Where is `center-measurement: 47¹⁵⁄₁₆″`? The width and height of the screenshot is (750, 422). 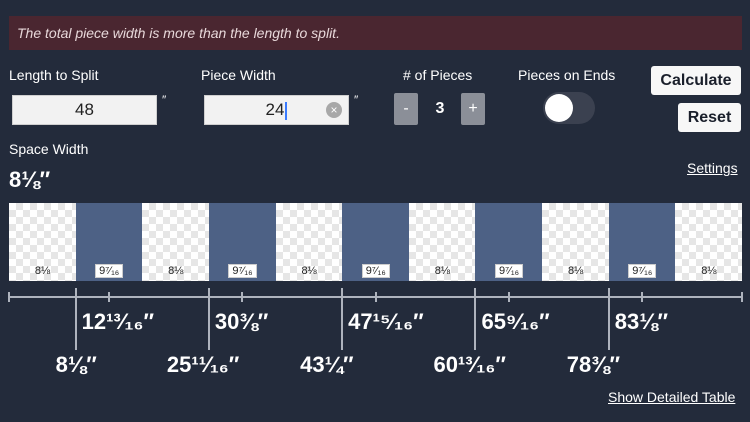 center-measurement: 47¹⁵⁄₁₆″ is located at coordinates (386, 321).